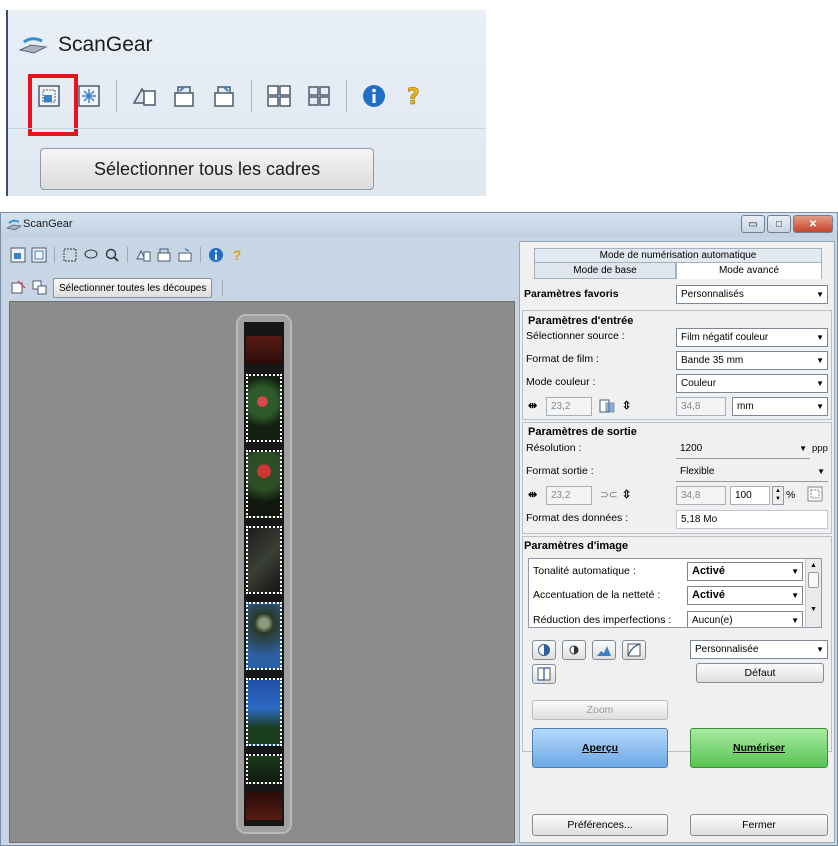 This screenshot has height=846, width=838. What do you see at coordinates (725, 337) in the screenshot?
I see `source-select-value: Film négatif couleur` at bounding box center [725, 337].